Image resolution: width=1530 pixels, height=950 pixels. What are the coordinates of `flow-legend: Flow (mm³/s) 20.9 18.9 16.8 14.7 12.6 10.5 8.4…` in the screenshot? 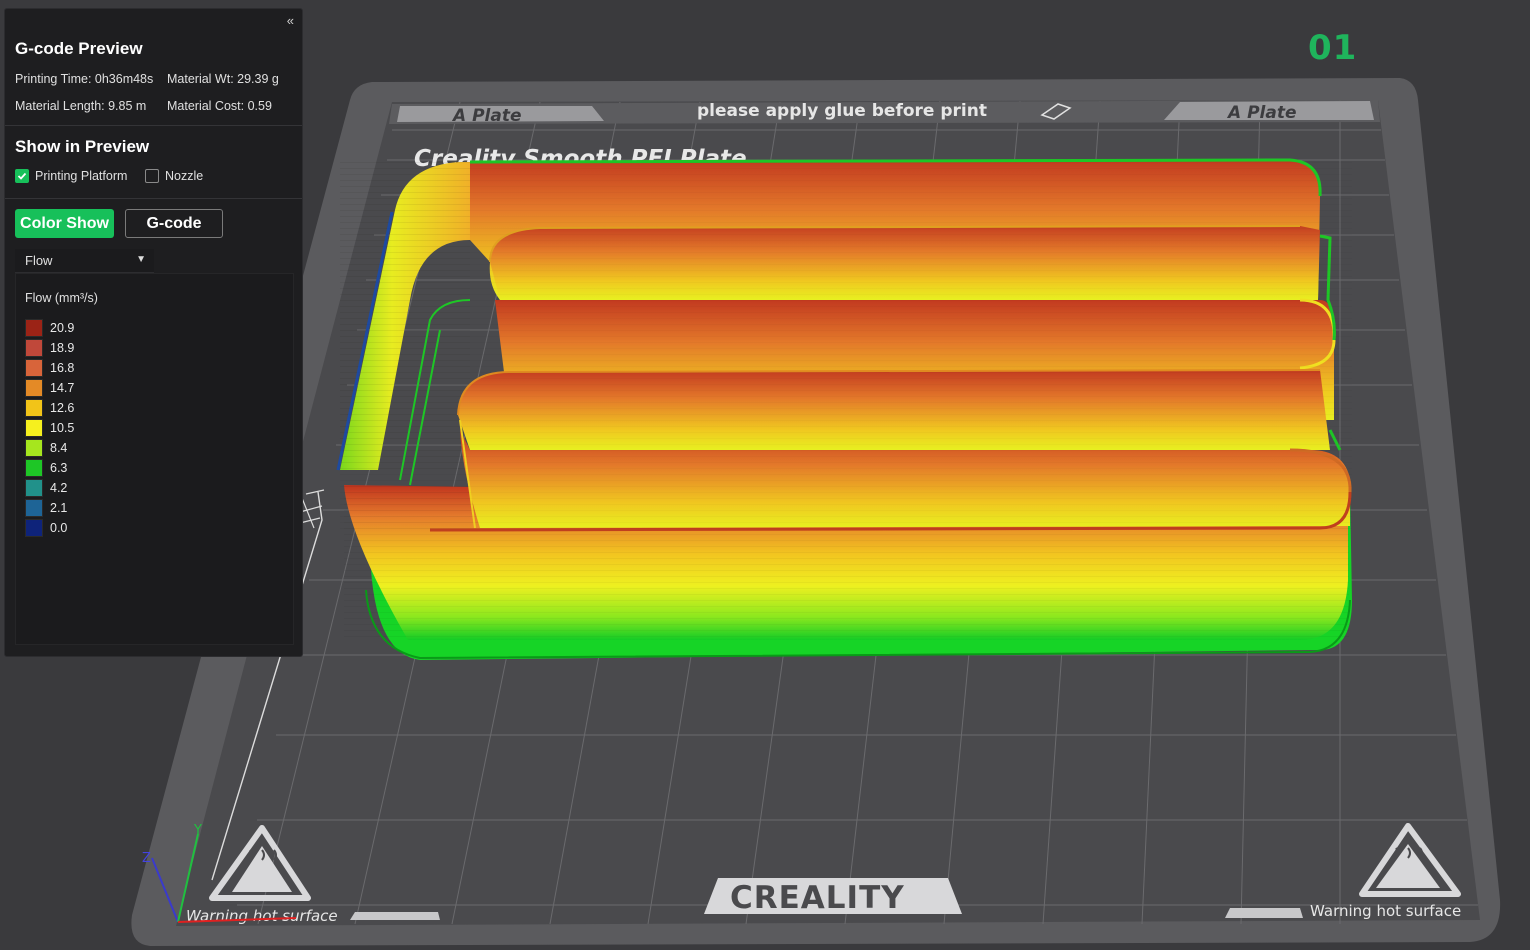 It's located at (154, 459).